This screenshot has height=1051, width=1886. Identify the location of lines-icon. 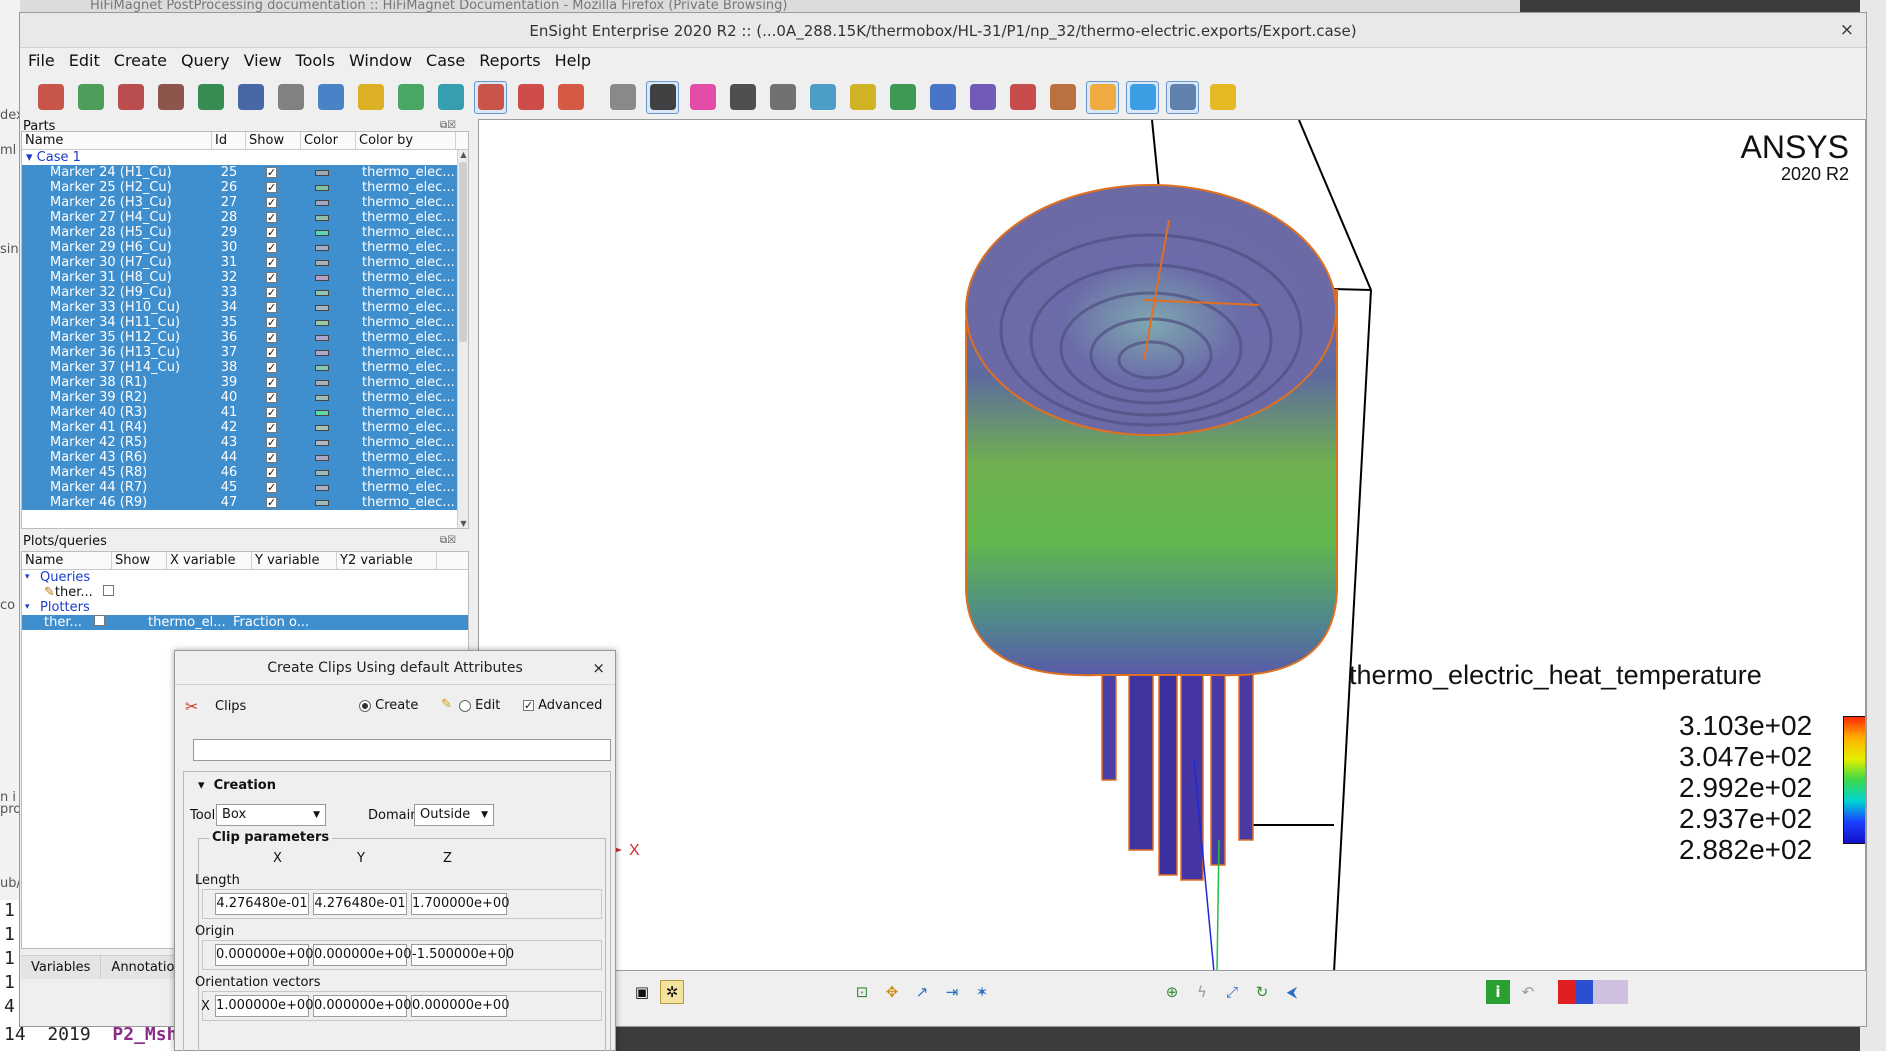
(742, 97).